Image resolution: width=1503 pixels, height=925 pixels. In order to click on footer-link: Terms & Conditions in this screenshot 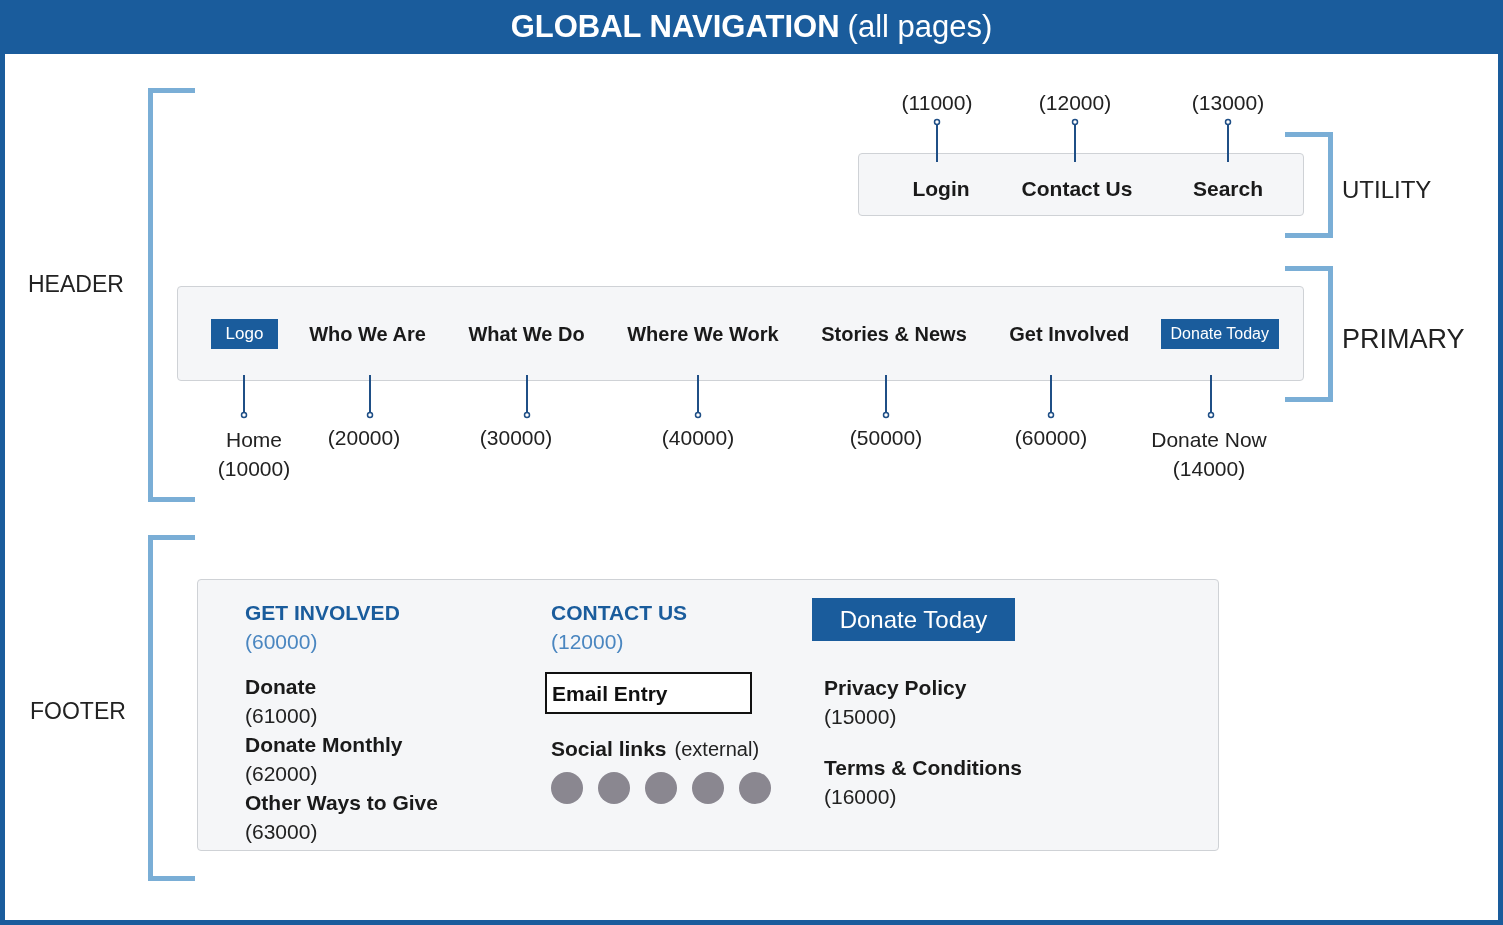, I will do `click(923, 767)`.